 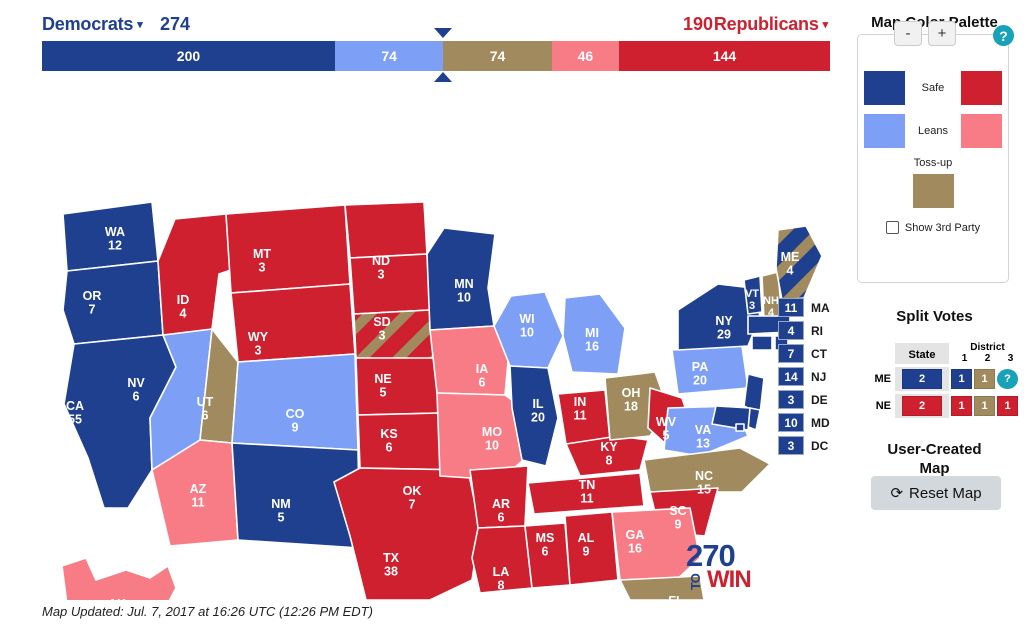 What do you see at coordinates (961, 379) in the screenshot?
I see `split-district-me-1: 1` at bounding box center [961, 379].